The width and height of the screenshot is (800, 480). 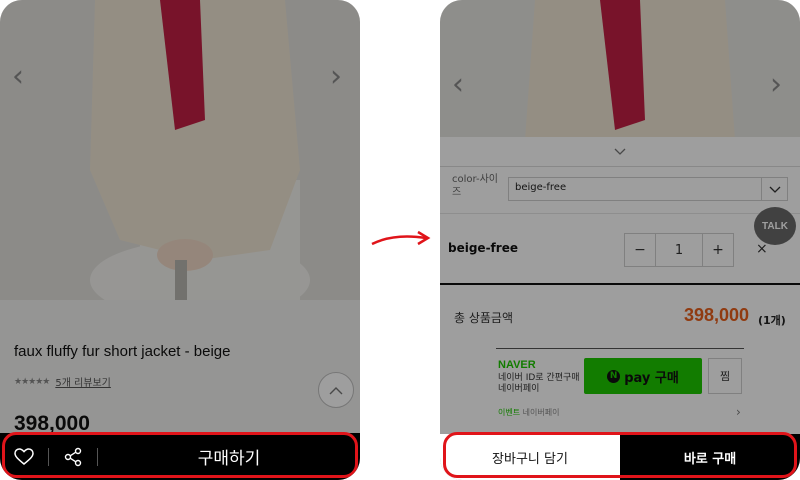 I want to click on total-count: (1개), so click(x=772, y=320).